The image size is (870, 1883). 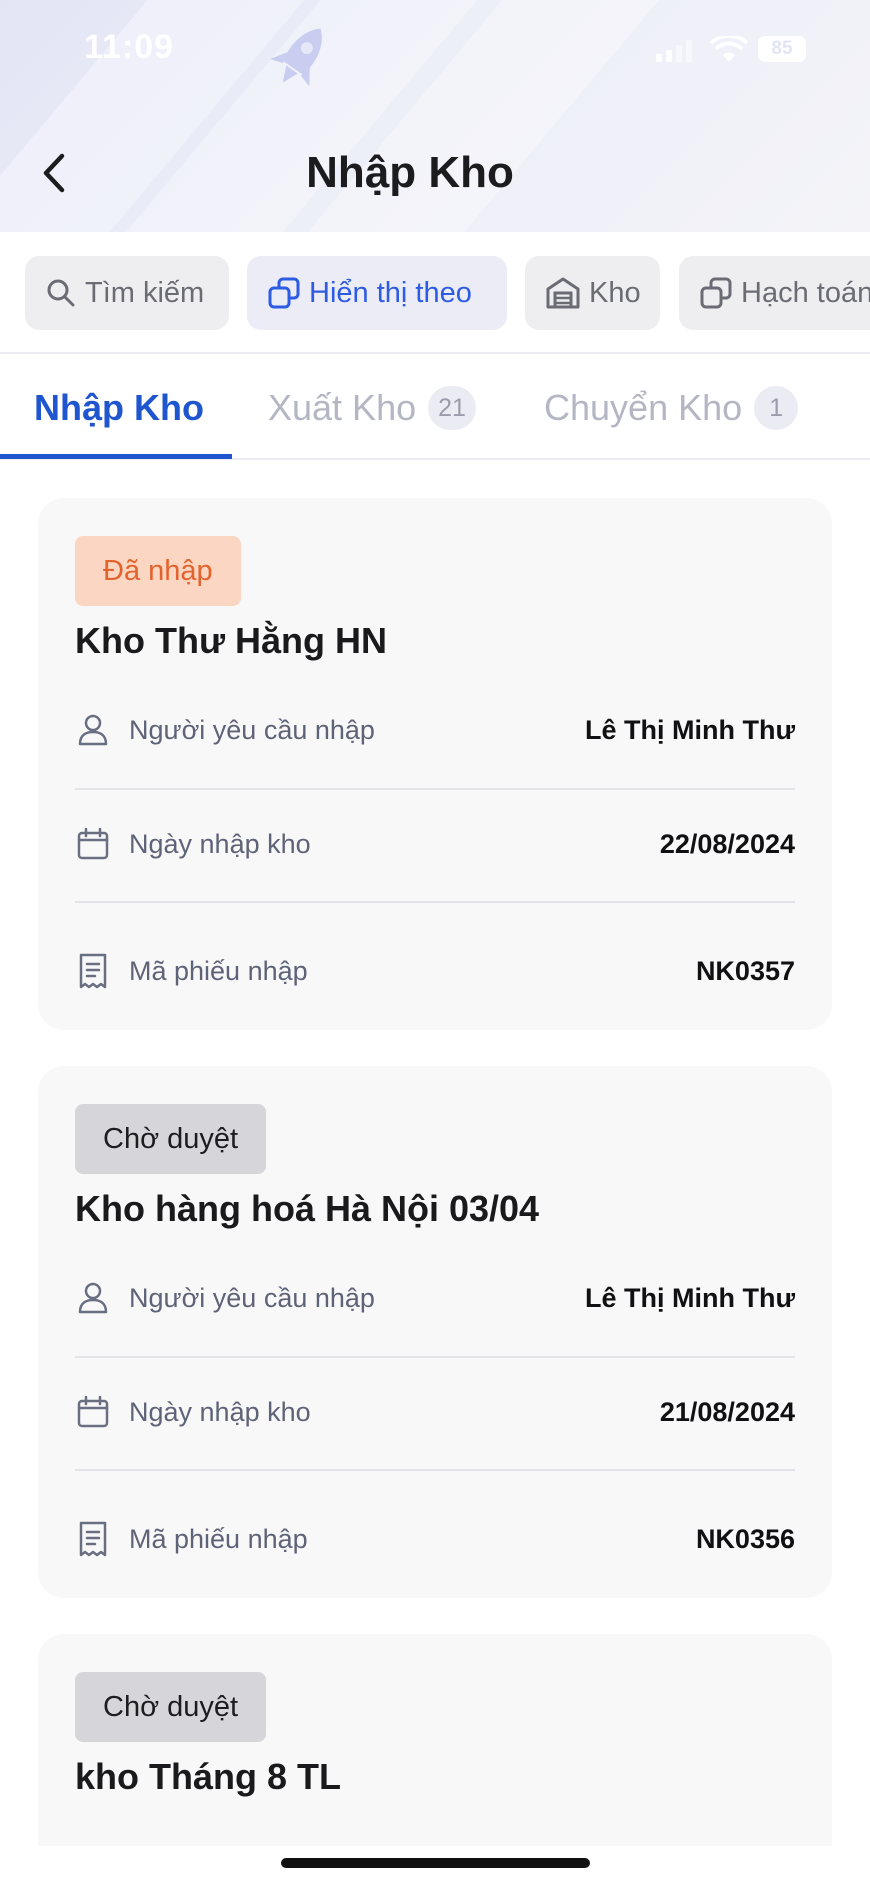 I want to click on search-filter-chip: Tìm kiếm, so click(x=127, y=293).